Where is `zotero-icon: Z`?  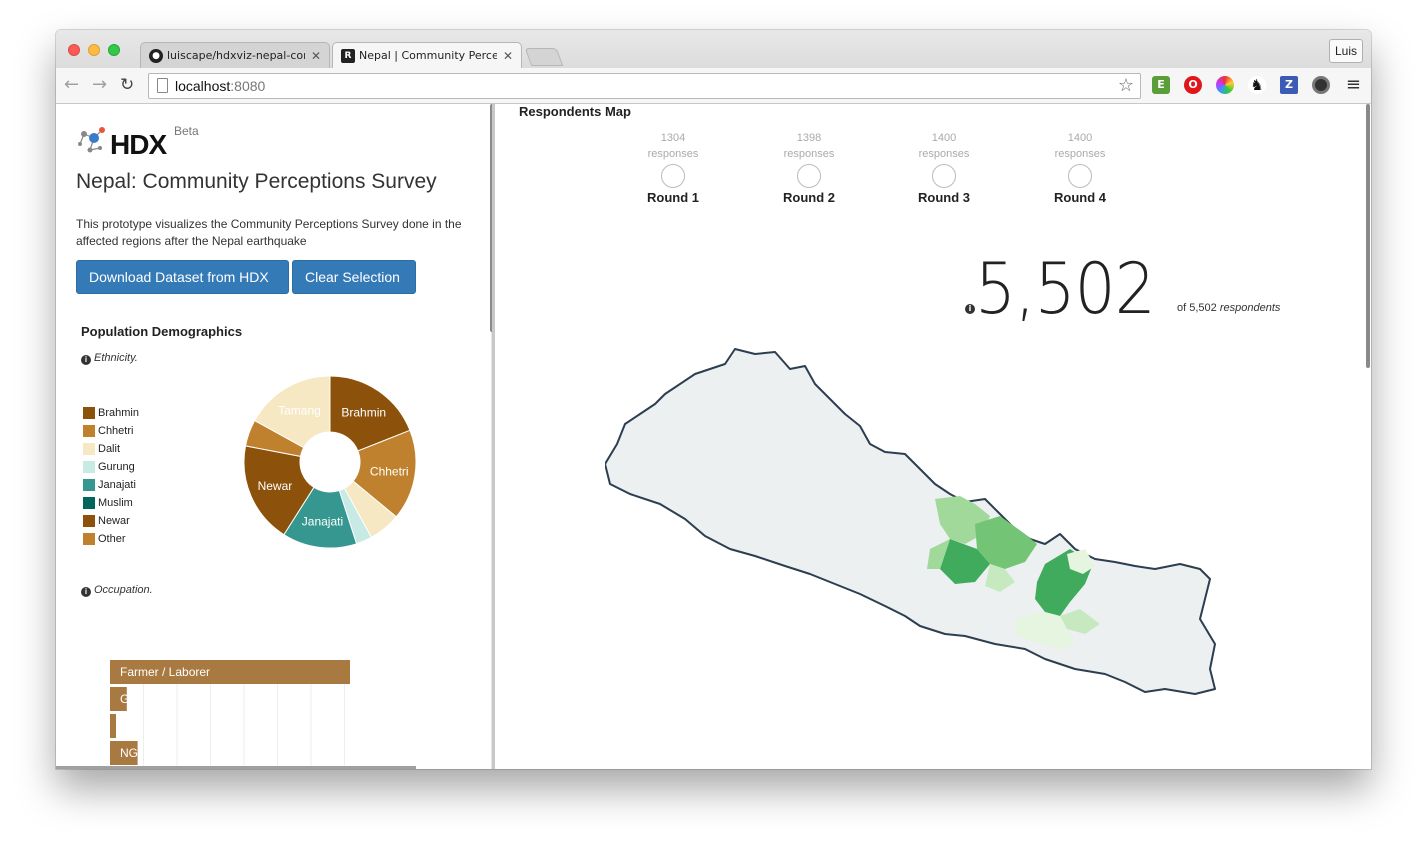 zotero-icon: Z is located at coordinates (1289, 85).